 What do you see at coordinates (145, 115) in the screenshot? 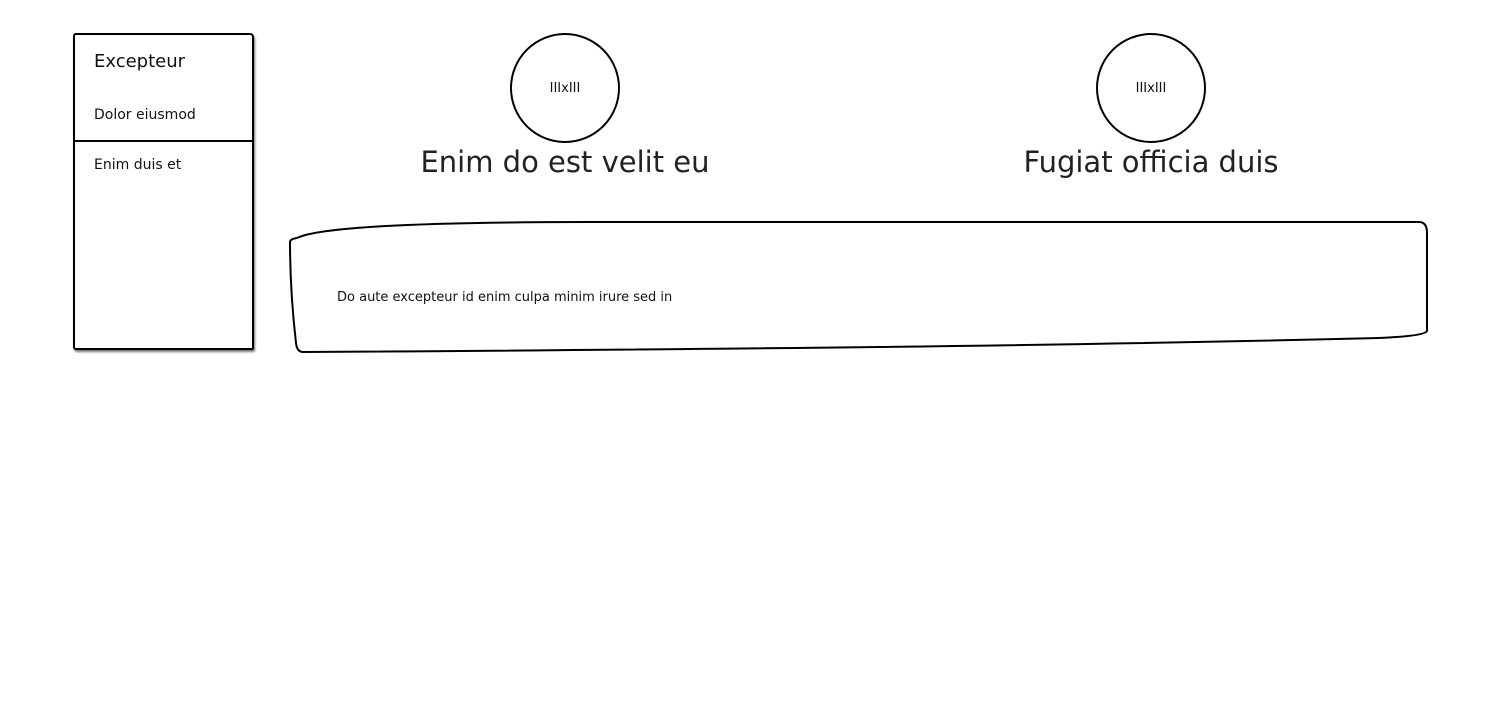
I see `sidebar-item-dolor-eiusmod: Dolor eiusmod` at bounding box center [145, 115].